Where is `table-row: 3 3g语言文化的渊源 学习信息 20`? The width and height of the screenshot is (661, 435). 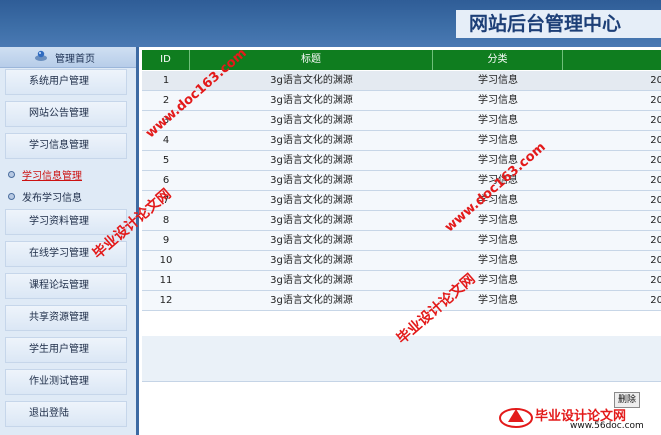 table-row: 3 3g语言文化的渊源 学习信息 20 is located at coordinates (401, 121).